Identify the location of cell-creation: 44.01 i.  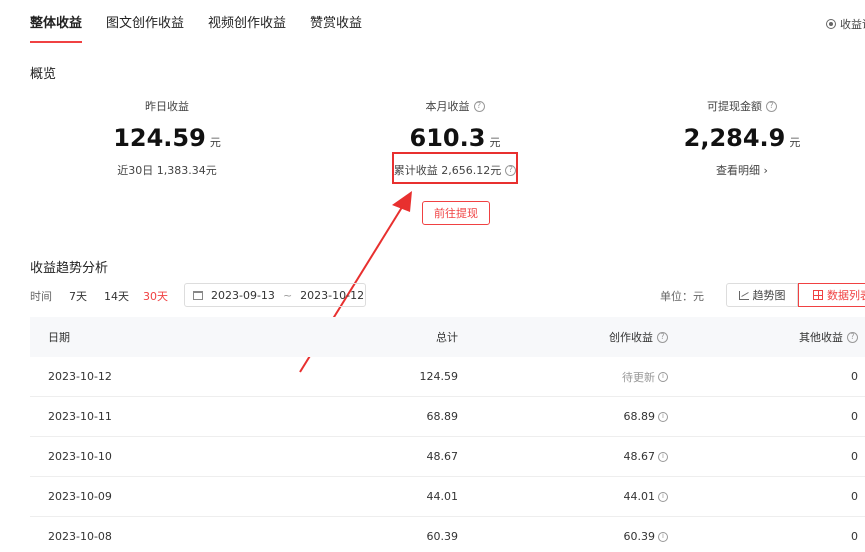
(563, 496).